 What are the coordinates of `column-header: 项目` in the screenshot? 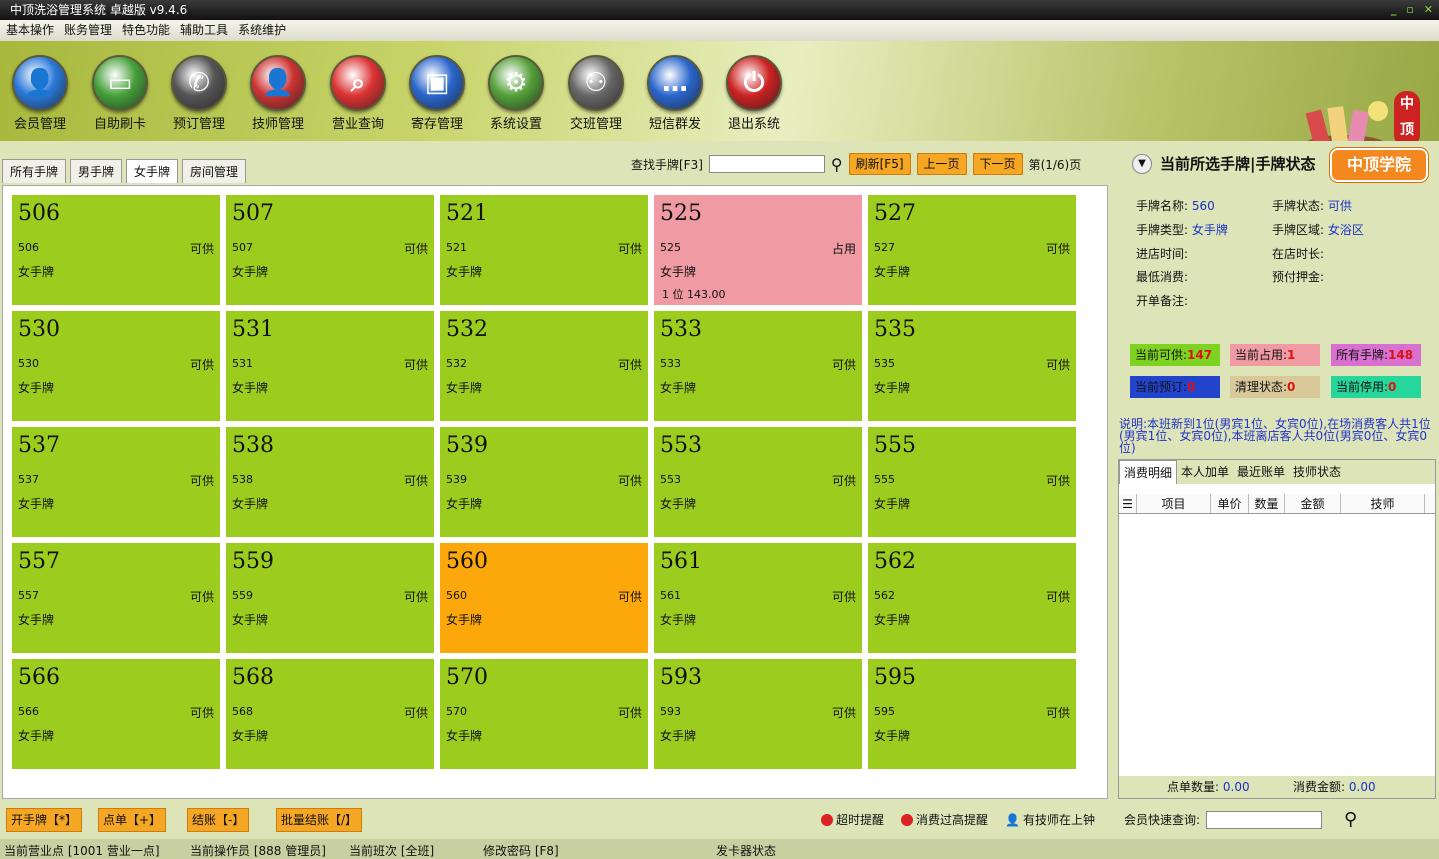 It's located at (1174, 503).